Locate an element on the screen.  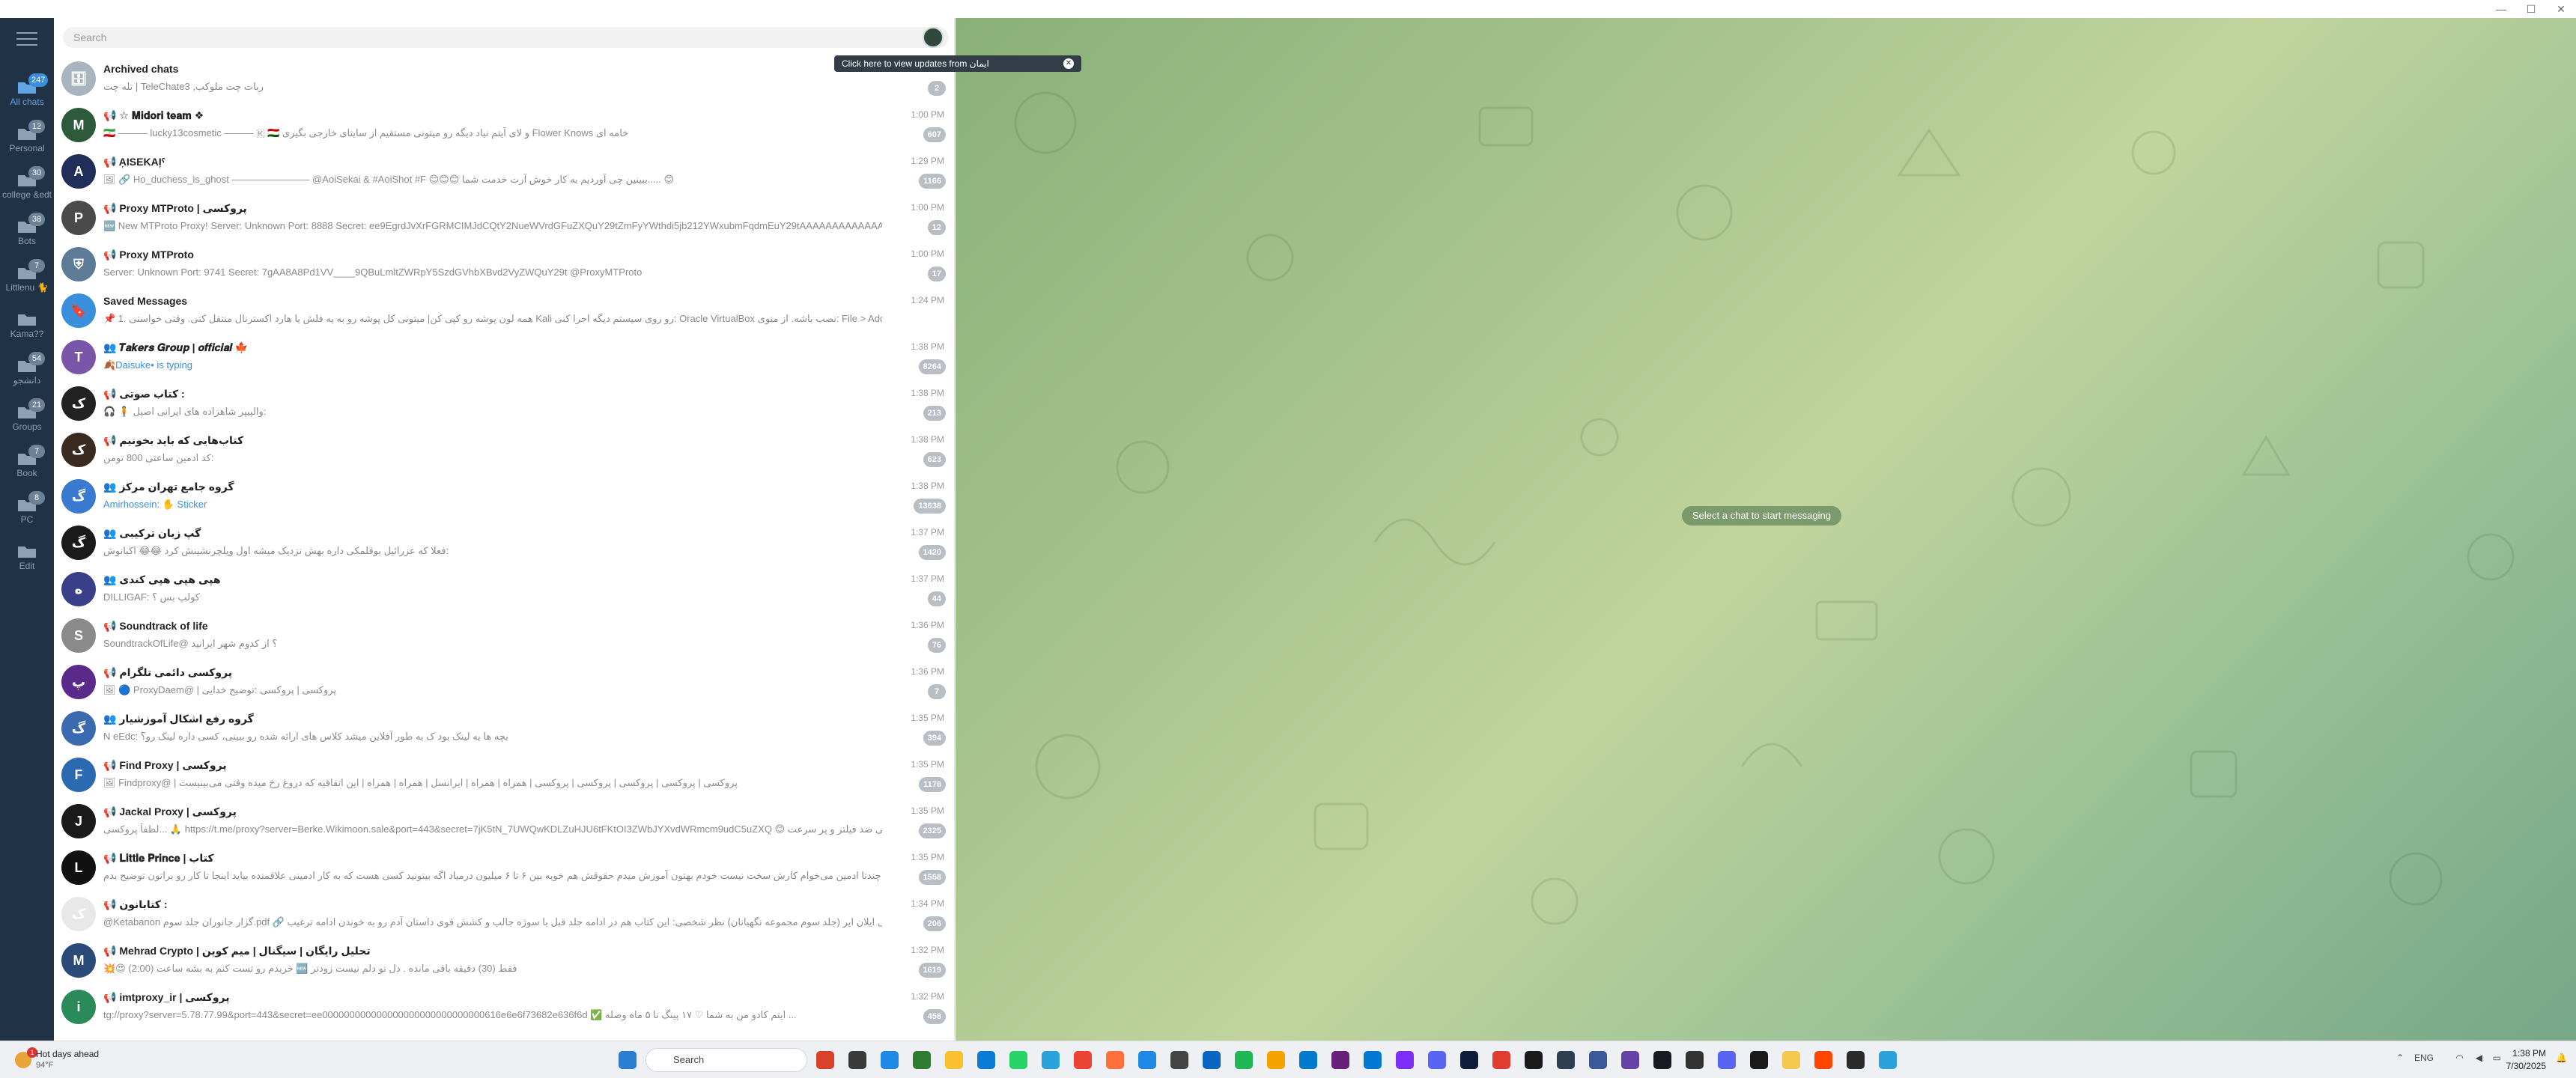
menu-icon is located at coordinates (26, 38).